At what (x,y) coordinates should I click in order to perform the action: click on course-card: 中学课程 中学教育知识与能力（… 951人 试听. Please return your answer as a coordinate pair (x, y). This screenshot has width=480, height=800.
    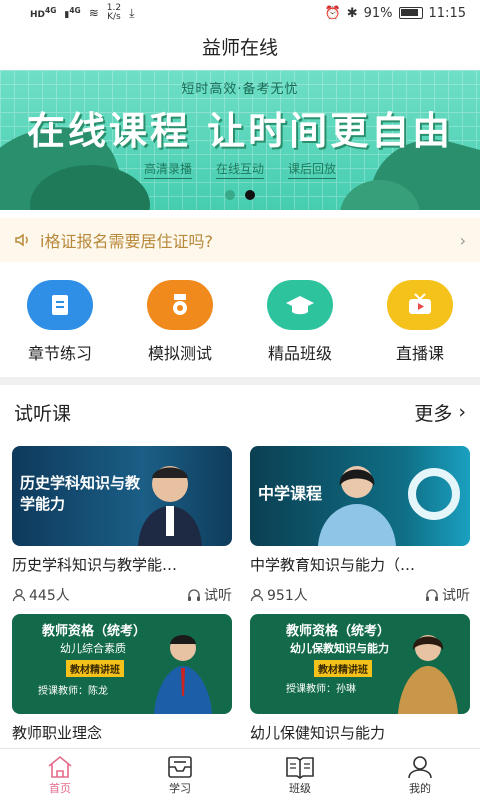
    Looking at the image, I should click on (360, 525).